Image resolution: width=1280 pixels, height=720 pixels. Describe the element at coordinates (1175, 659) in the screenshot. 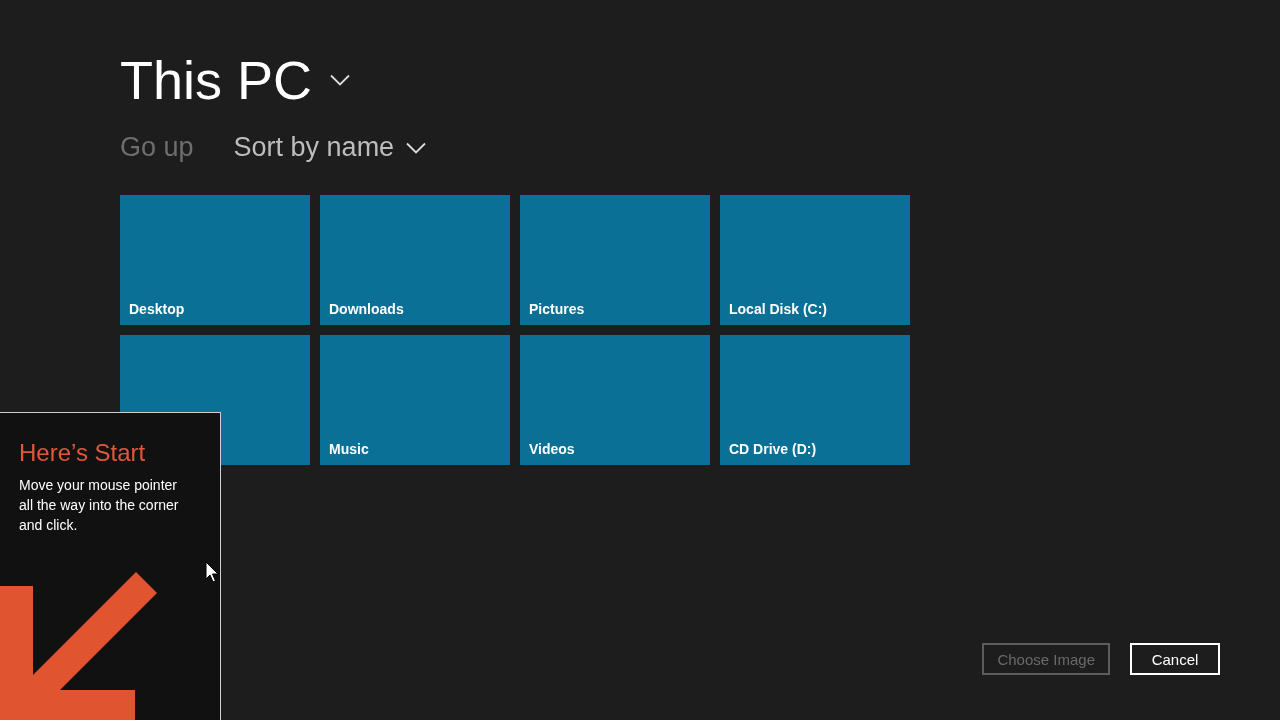

I see `cancel-button: Cancel` at that location.